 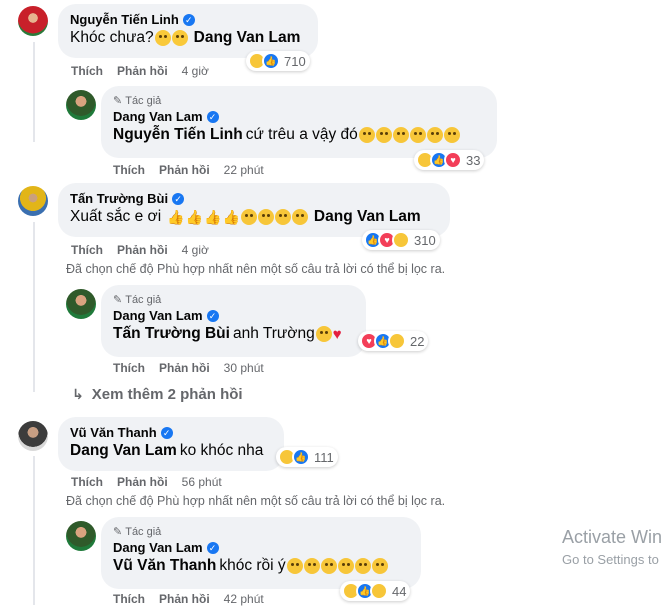 What do you see at coordinates (299, 135) in the screenshot?
I see `comment-text: Nguyễn Tiến Linh cứ trêu a vậy đó` at bounding box center [299, 135].